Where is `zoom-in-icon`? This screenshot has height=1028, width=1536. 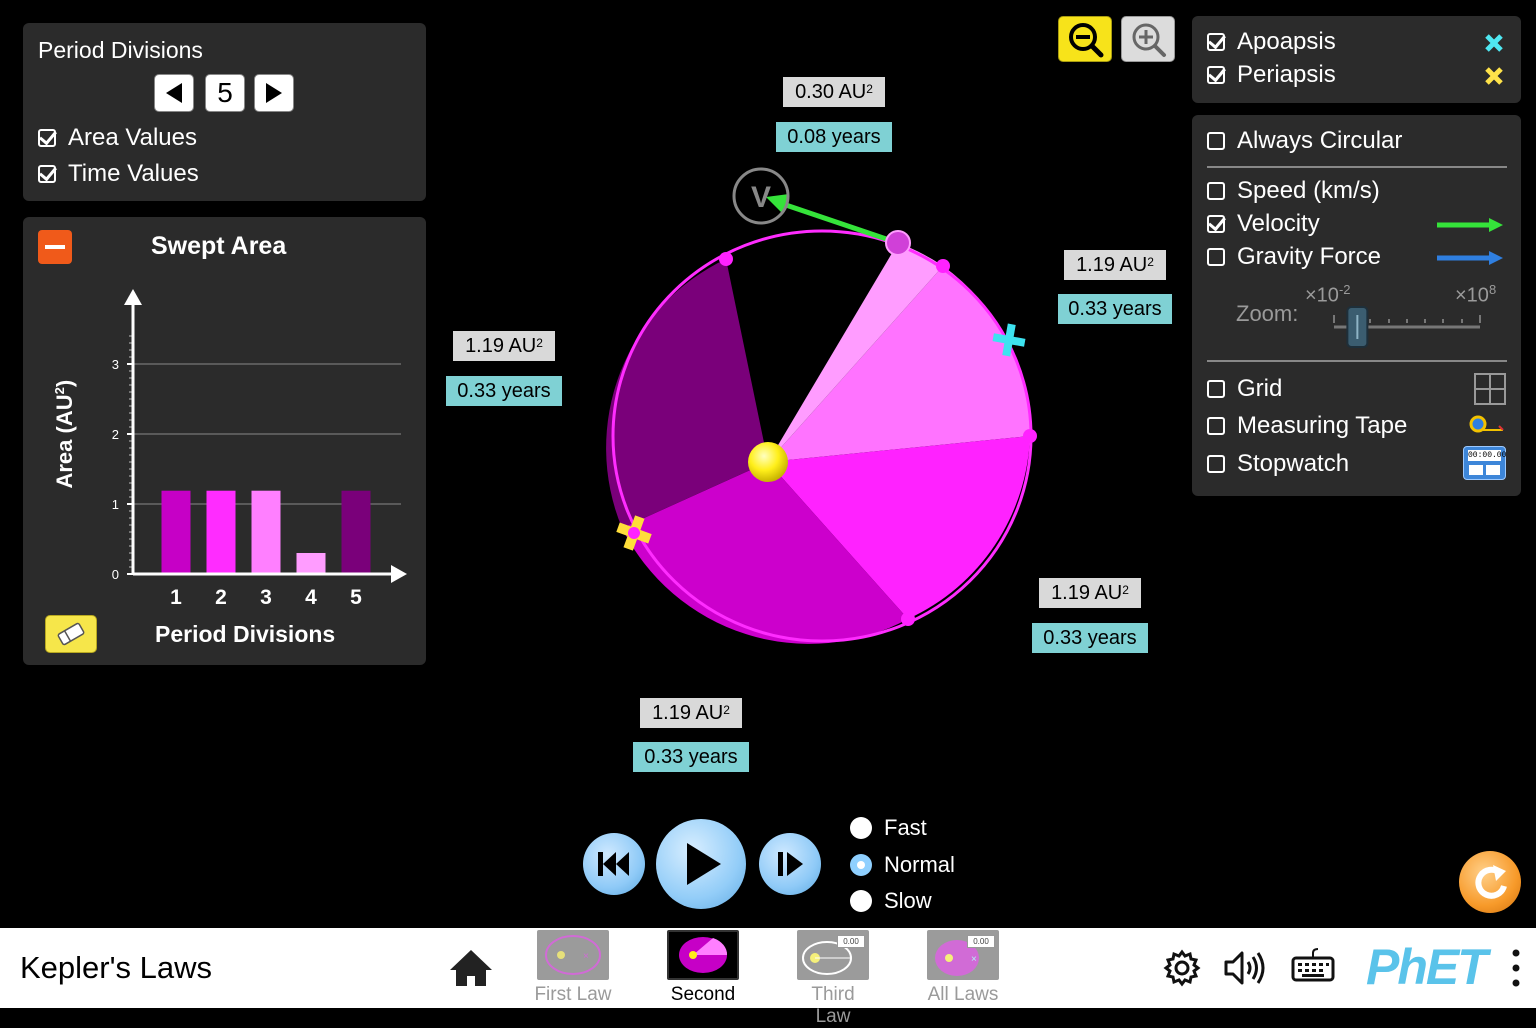
zoom-in-icon is located at coordinates (1149, 40).